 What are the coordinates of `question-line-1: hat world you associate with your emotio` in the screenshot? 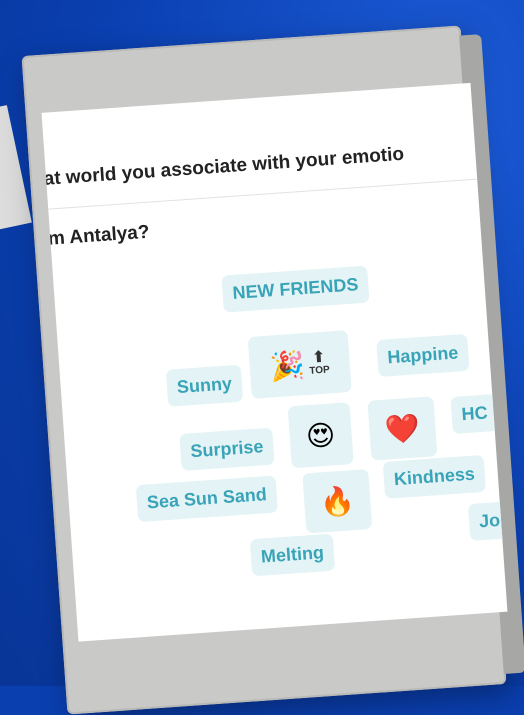 It's located at (223, 167).